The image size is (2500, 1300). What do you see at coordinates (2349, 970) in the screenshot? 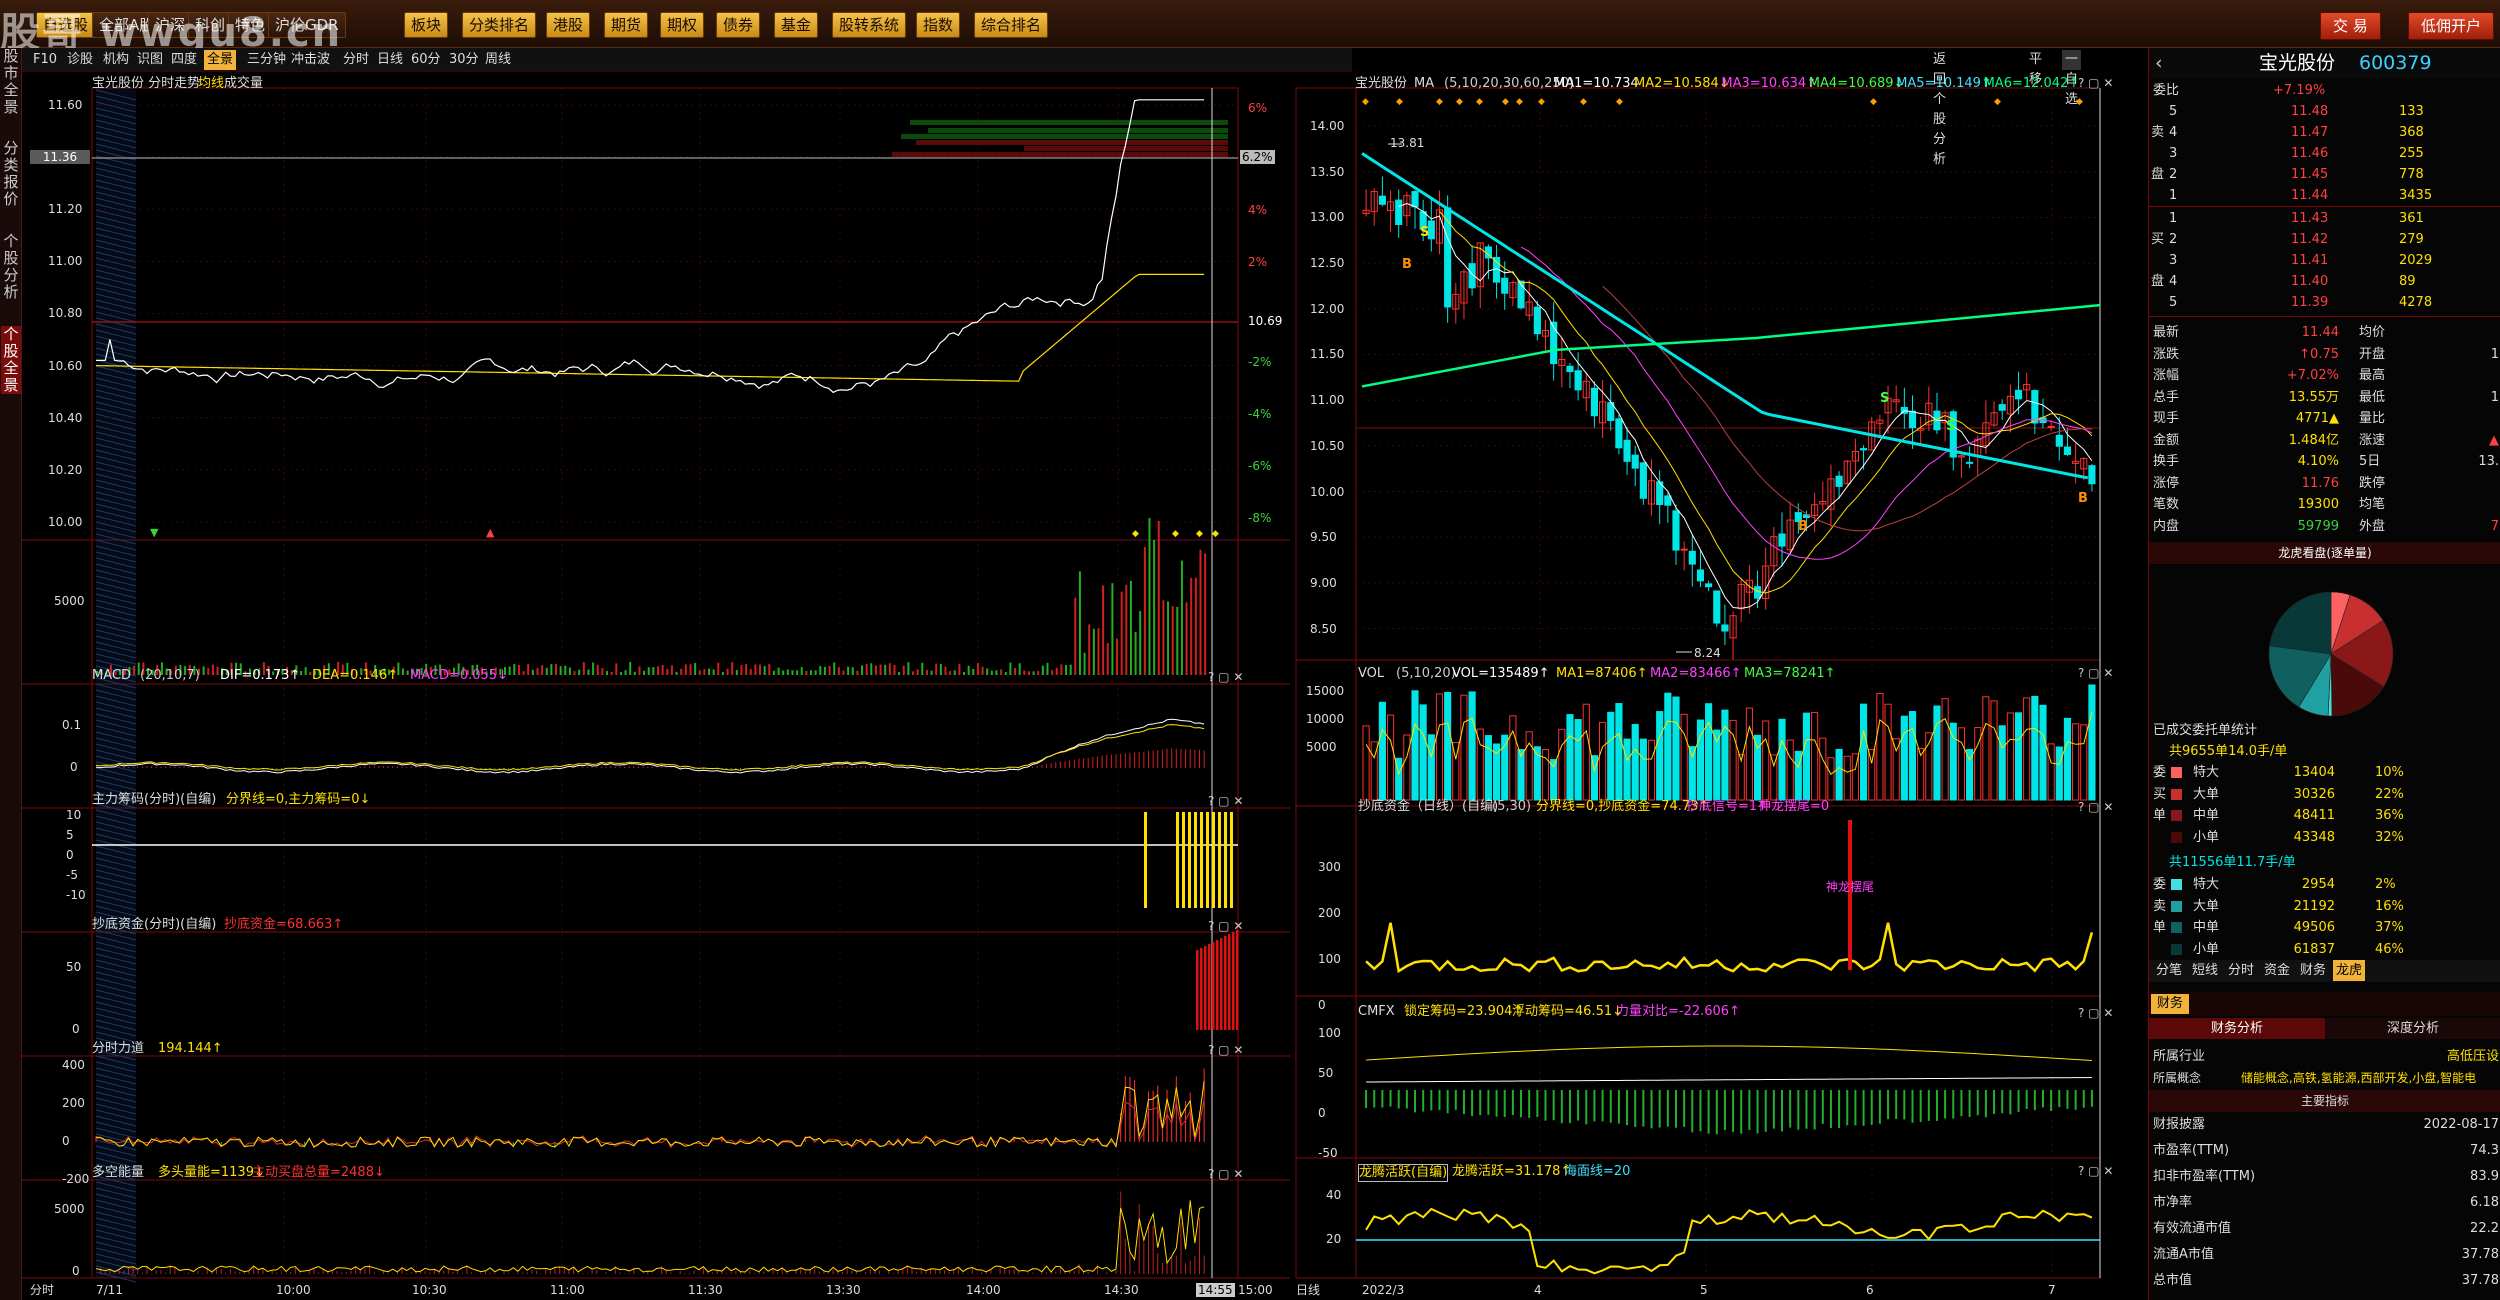
I see `quote-tab-5: 龙虎` at bounding box center [2349, 970].